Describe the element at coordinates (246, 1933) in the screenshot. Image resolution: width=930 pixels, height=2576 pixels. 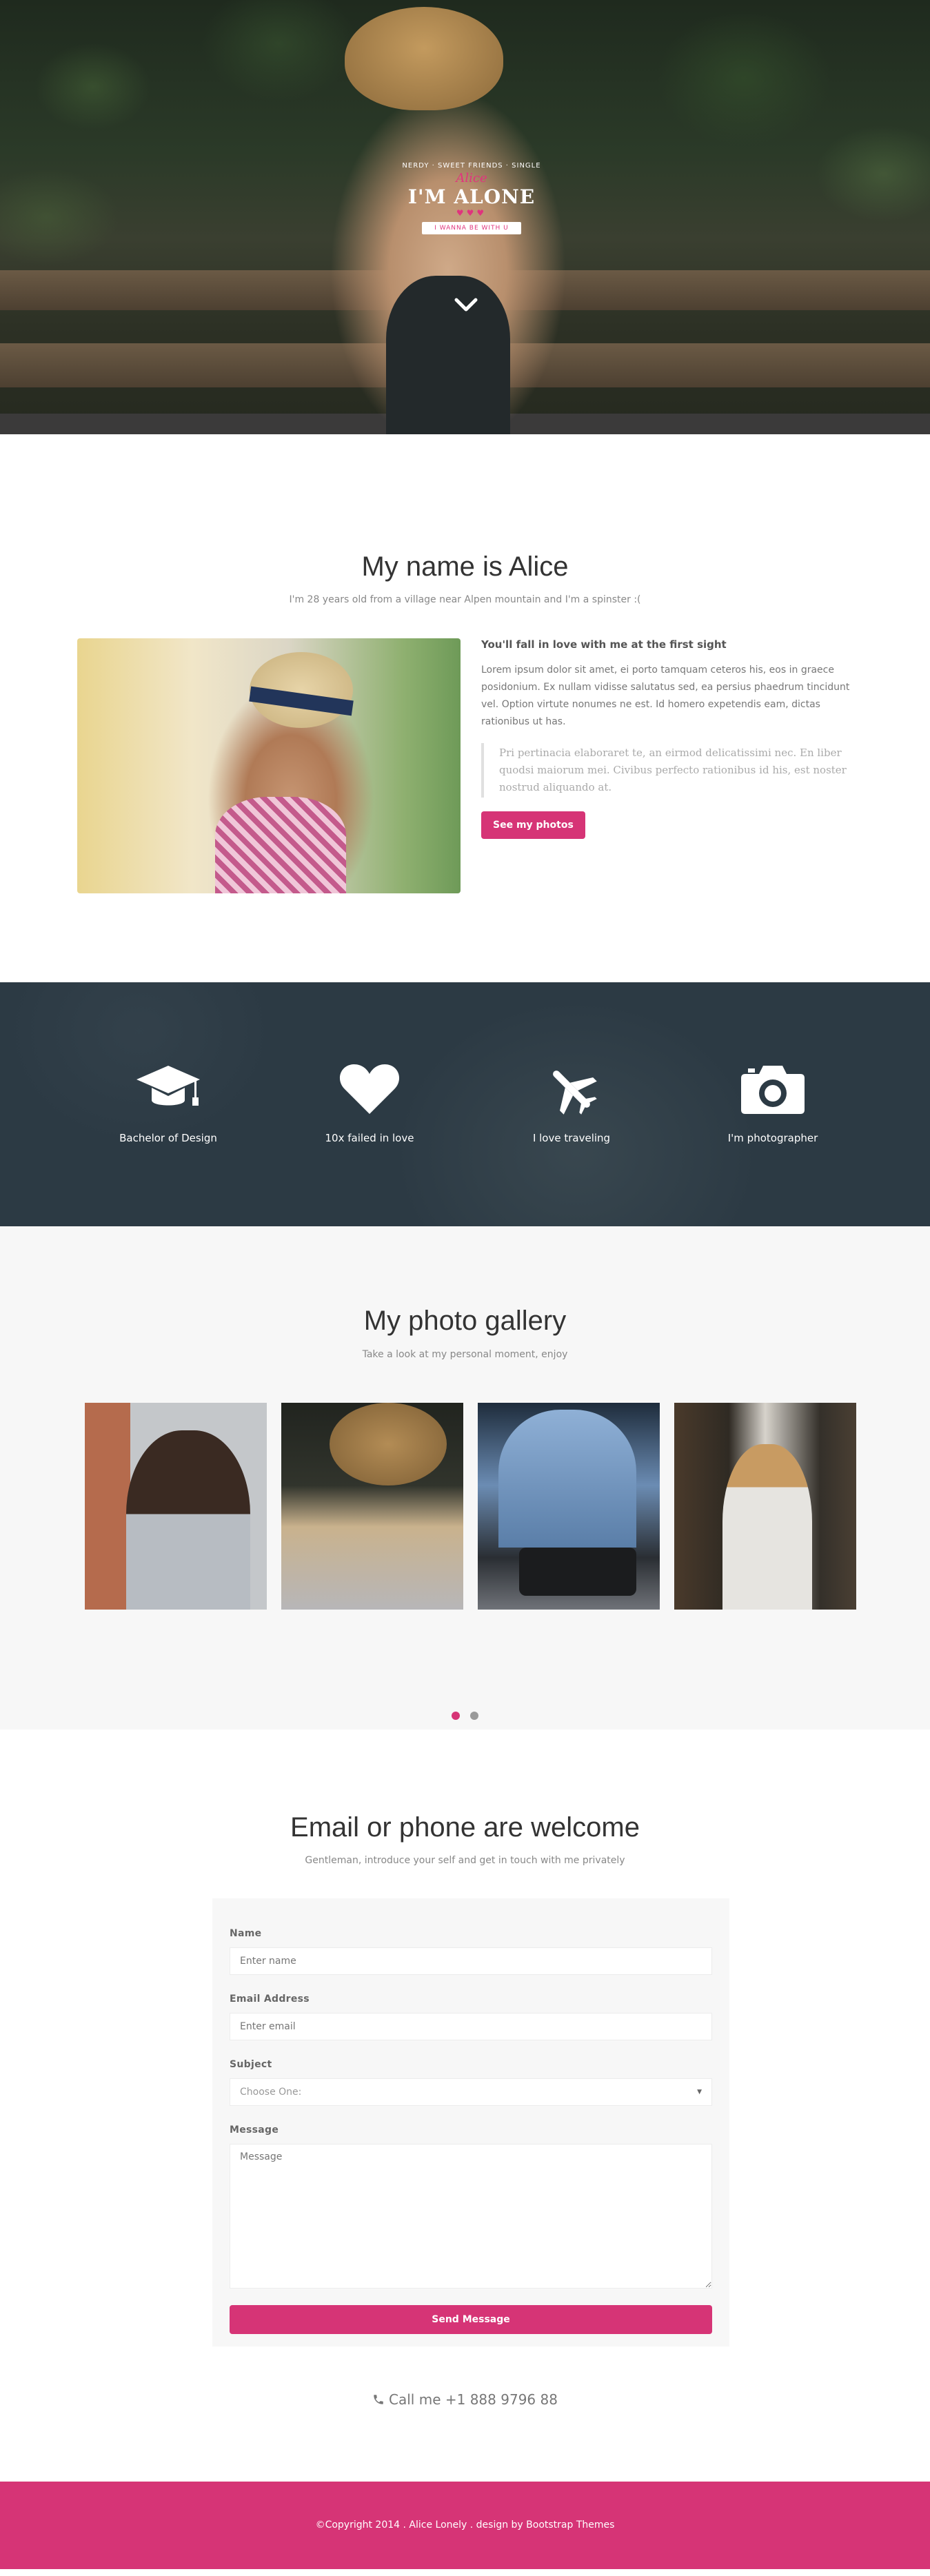
I see `name-label: Name` at that location.